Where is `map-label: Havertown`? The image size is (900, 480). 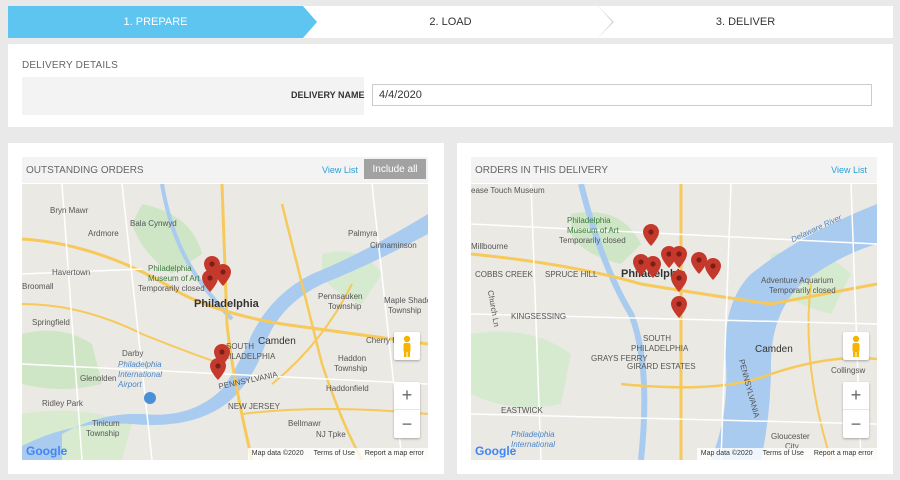
map-label: Havertown is located at coordinates (71, 272).